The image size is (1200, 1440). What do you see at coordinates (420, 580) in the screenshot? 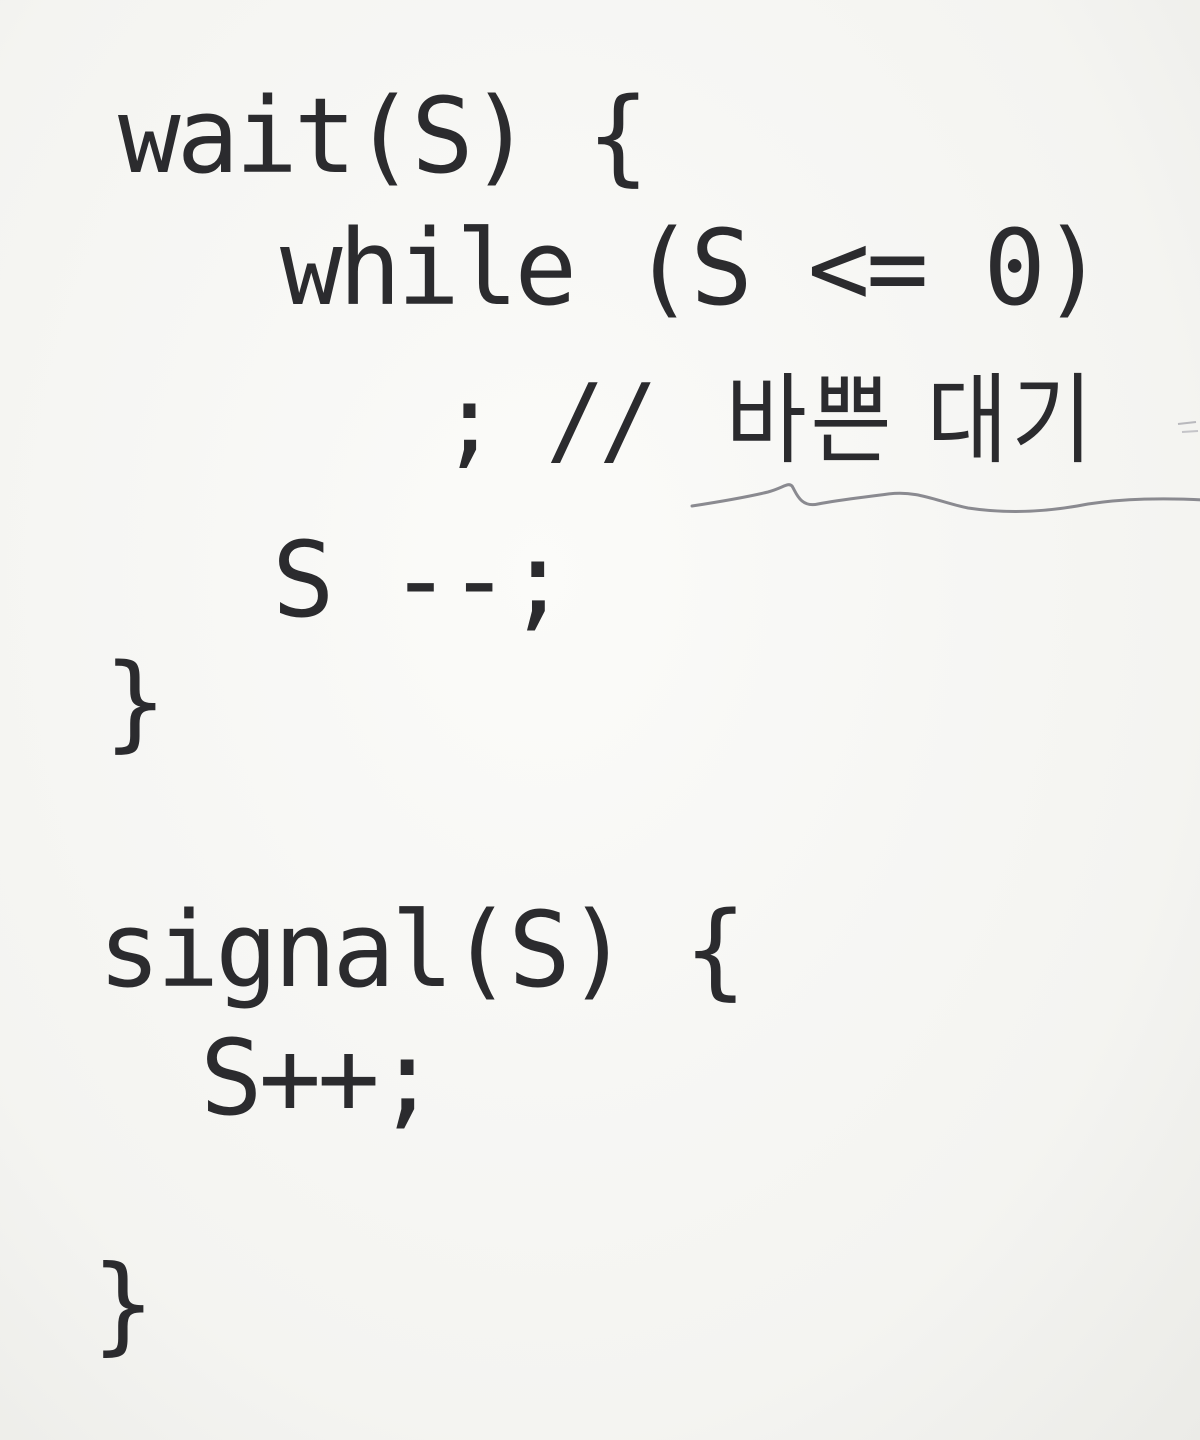
I see `decrement-line: S --;` at bounding box center [420, 580].